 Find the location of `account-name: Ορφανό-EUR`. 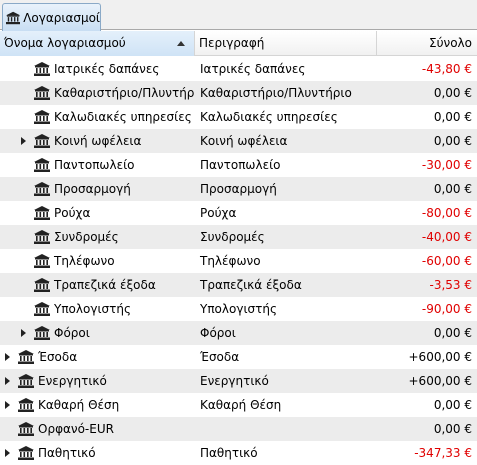

account-name: Ορφανό-EUR is located at coordinates (76, 429).